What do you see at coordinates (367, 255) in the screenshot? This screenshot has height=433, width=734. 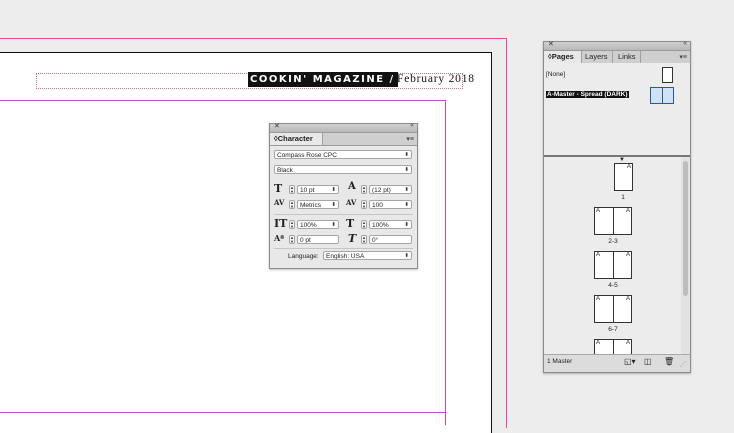 I see `language-select: English: USA ⬍` at bounding box center [367, 255].